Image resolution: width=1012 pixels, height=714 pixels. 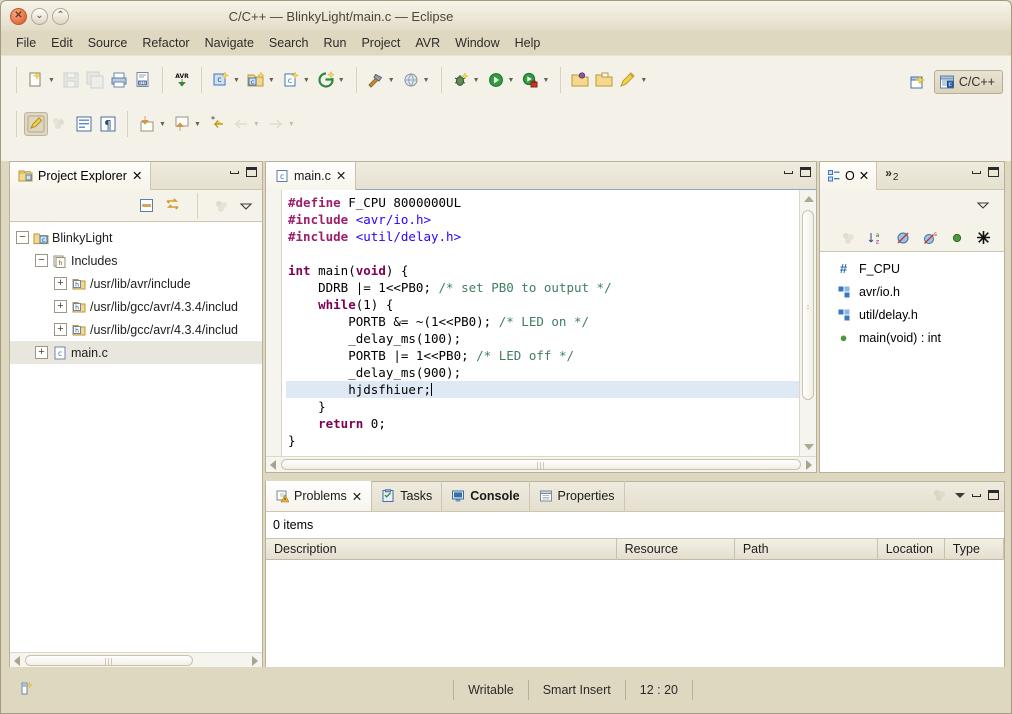 What do you see at coordinates (676, 549) in the screenshot?
I see `column-header-resource: Resource` at bounding box center [676, 549].